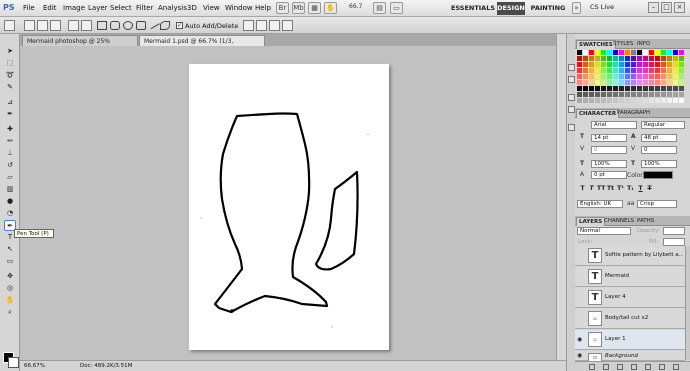 This screenshot has width=690, height=371. Describe the element at coordinates (10, 189) in the screenshot. I see `gradient-tool-icon: ▥` at that location.